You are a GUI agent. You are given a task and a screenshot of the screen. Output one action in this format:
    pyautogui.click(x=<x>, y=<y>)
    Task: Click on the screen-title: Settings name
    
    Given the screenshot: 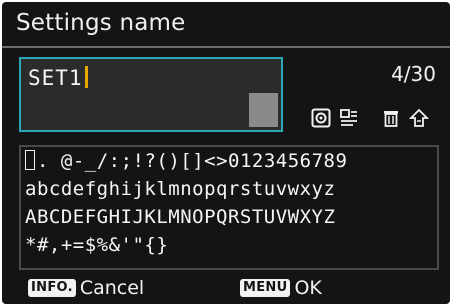 What is the action you would take?
    pyautogui.click(x=101, y=23)
    